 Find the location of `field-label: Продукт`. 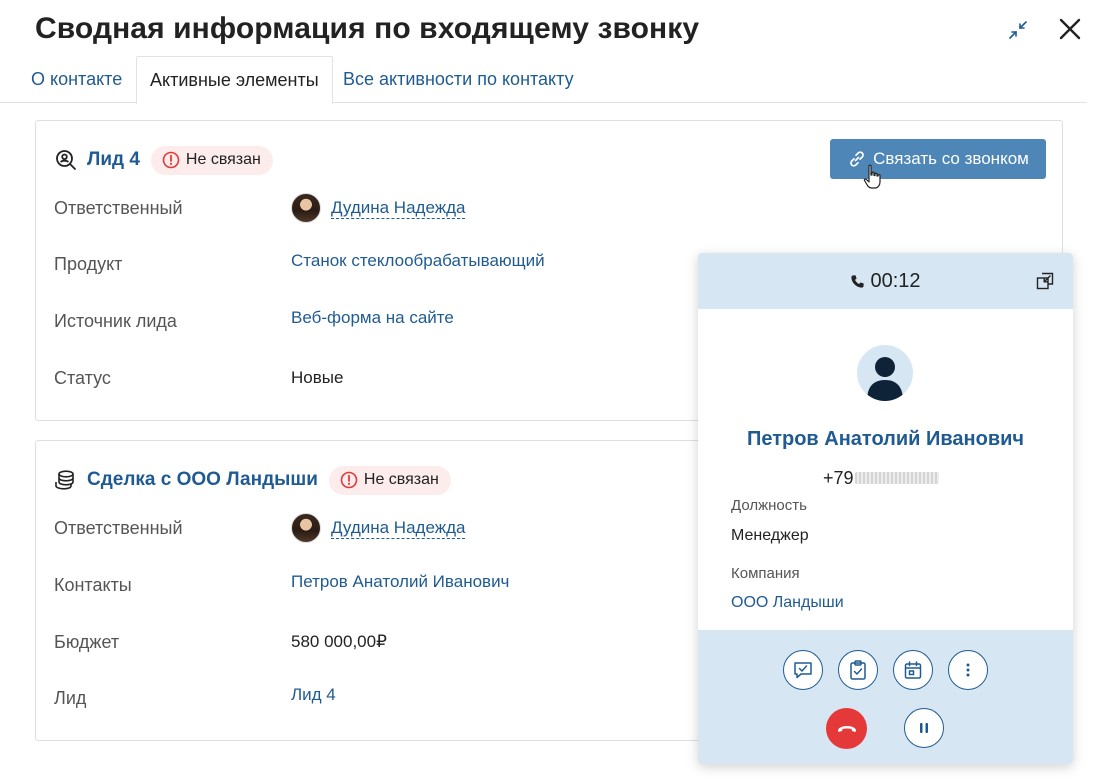

field-label: Продукт is located at coordinates (88, 263).